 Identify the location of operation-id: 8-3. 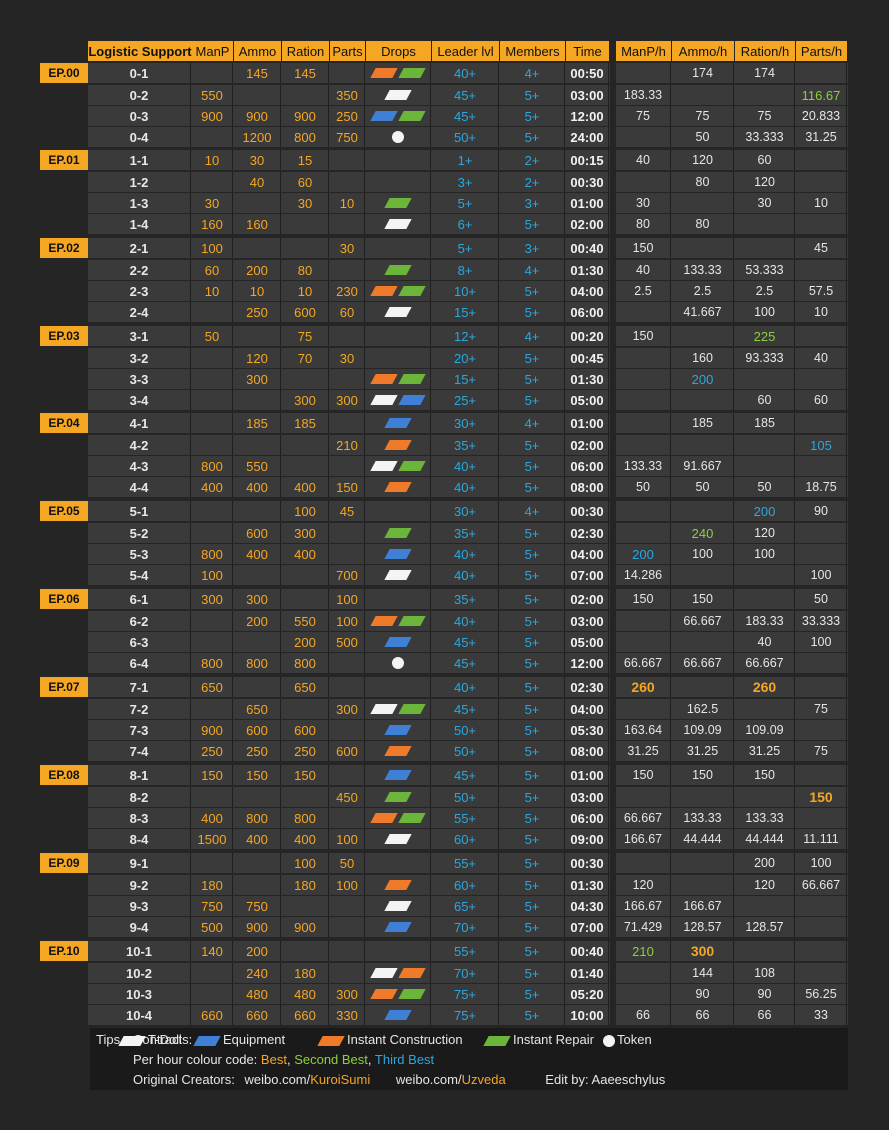
(139, 818).